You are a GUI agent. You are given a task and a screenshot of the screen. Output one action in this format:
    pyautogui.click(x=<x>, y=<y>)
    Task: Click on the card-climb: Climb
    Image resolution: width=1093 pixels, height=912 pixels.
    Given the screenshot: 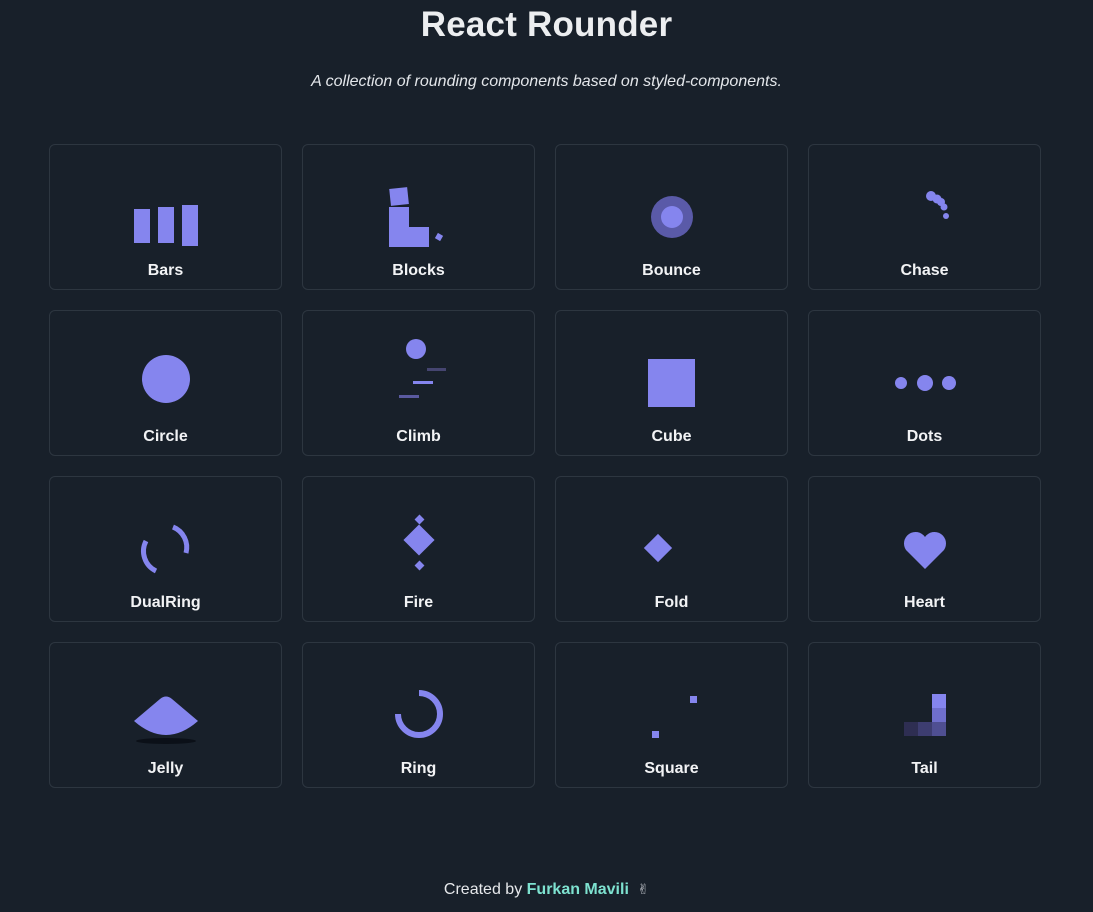 What is the action you would take?
    pyautogui.click(x=418, y=383)
    